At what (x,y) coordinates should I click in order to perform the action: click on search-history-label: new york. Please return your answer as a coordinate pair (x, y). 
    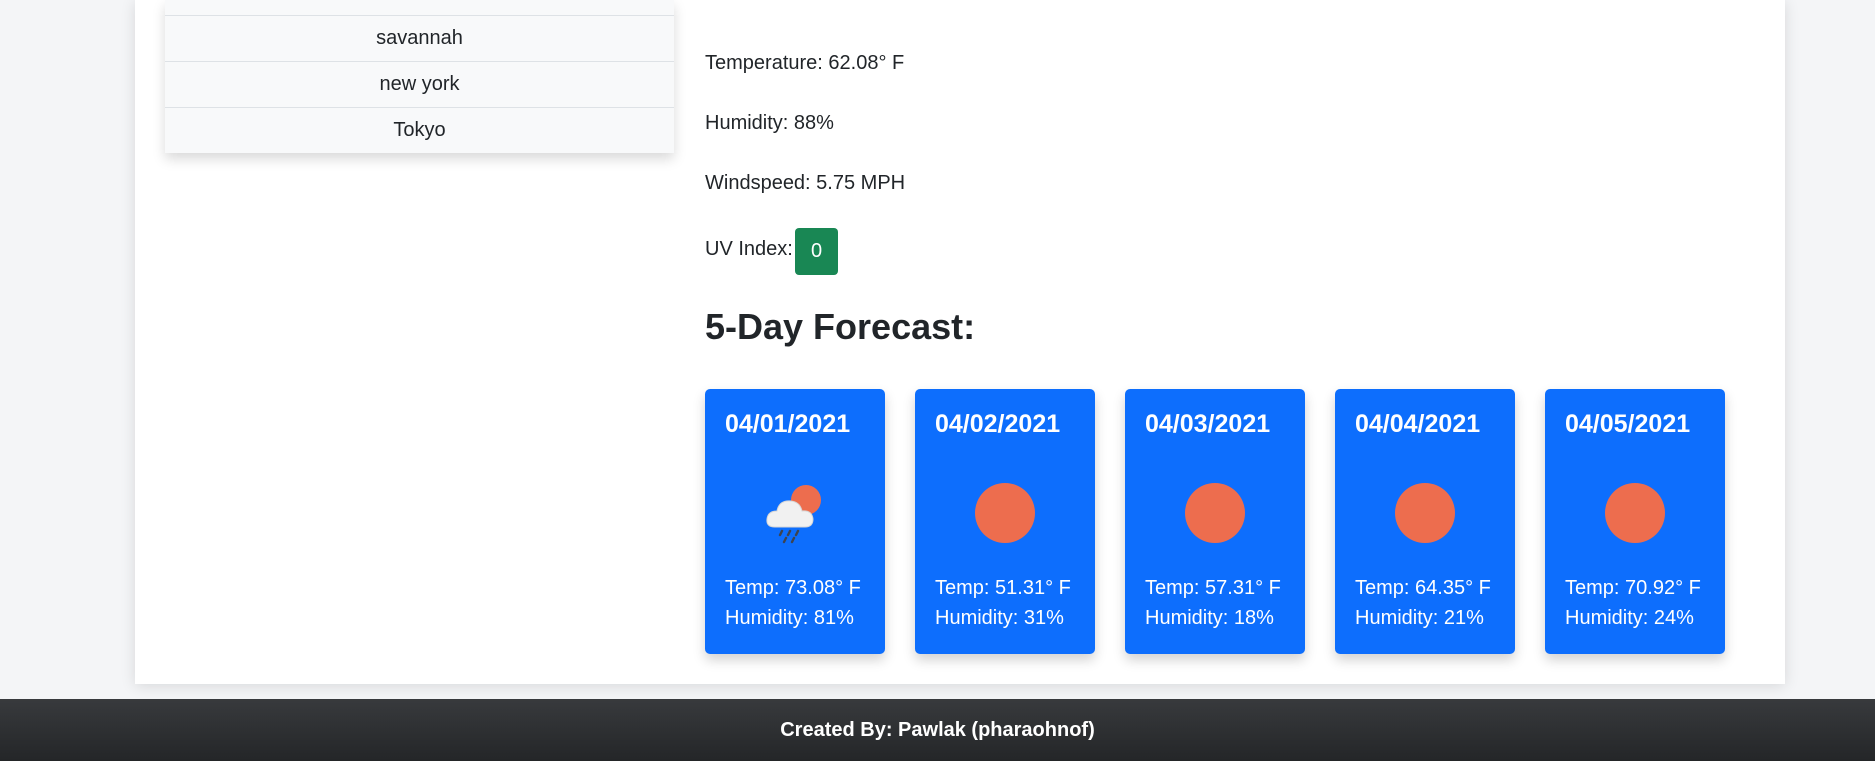
    Looking at the image, I should click on (419, 84).